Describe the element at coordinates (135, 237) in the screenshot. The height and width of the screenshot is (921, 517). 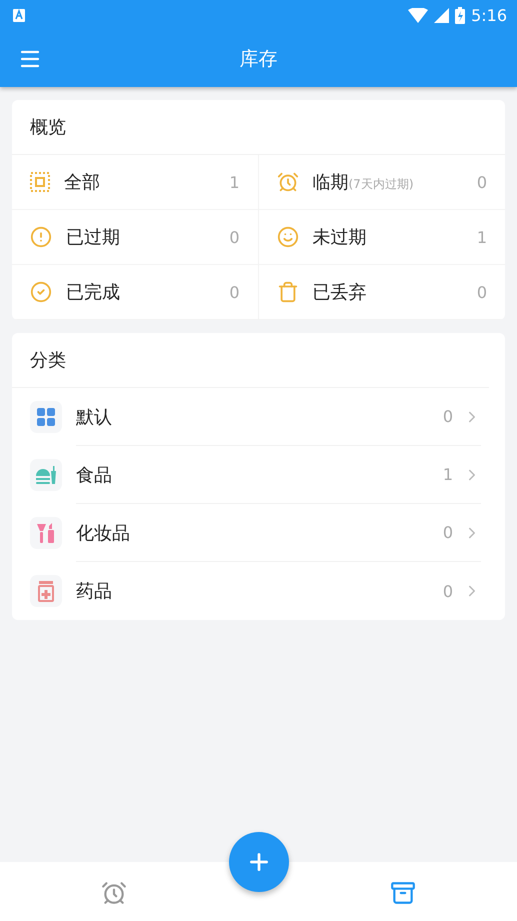
I see `overview-item: 已过期 0` at that location.